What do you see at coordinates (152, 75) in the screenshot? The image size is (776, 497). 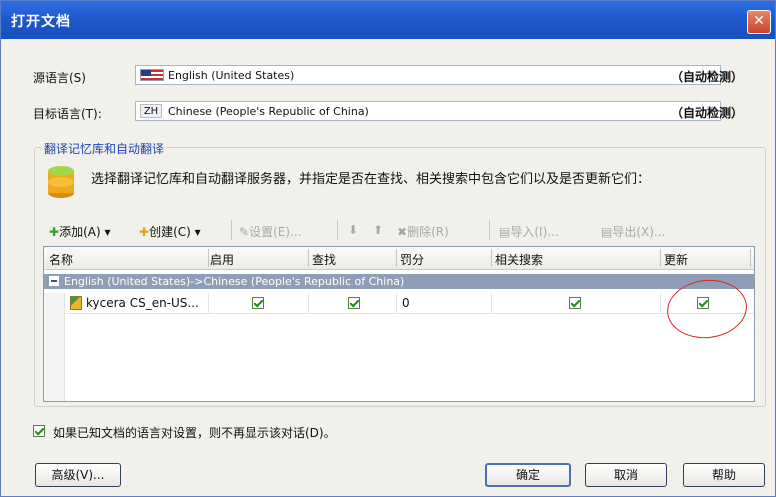 I see `us-flag-icon` at bounding box center [152, 75].